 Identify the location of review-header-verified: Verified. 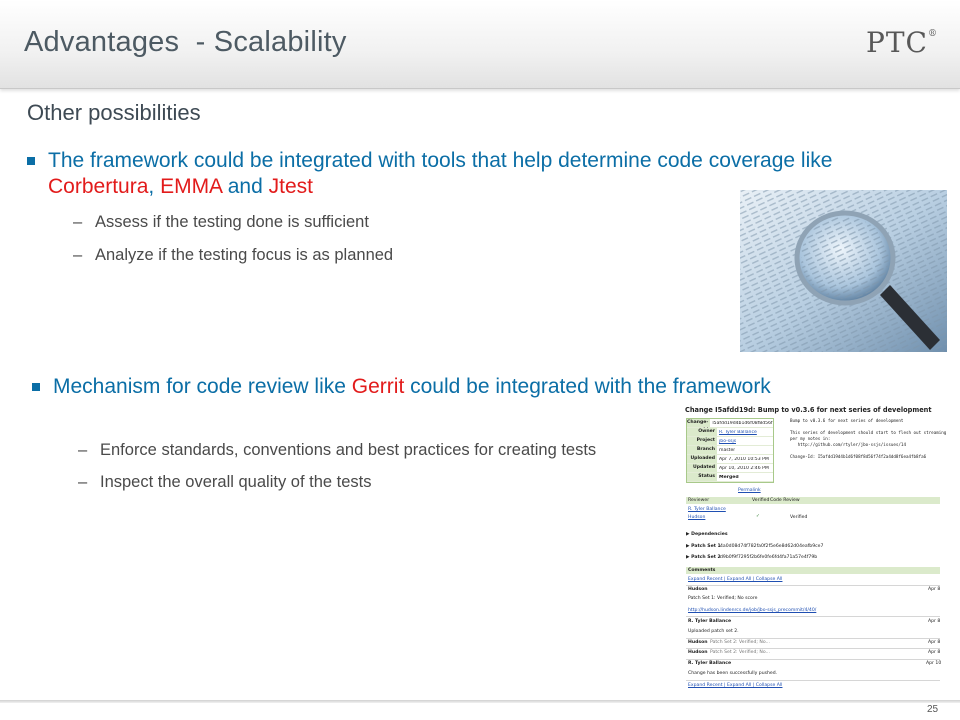
(761, 500).